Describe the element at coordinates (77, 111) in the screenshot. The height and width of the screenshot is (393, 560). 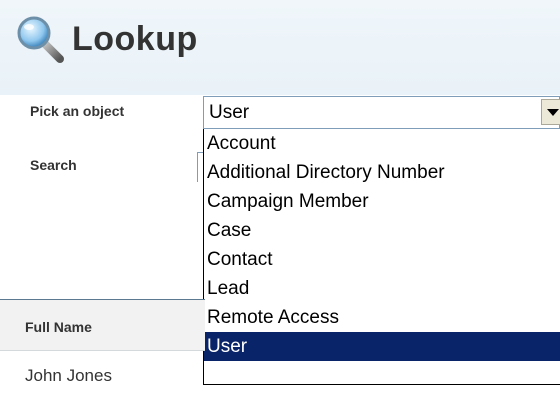
I see `pick-object-label: Pick an object` at that location.